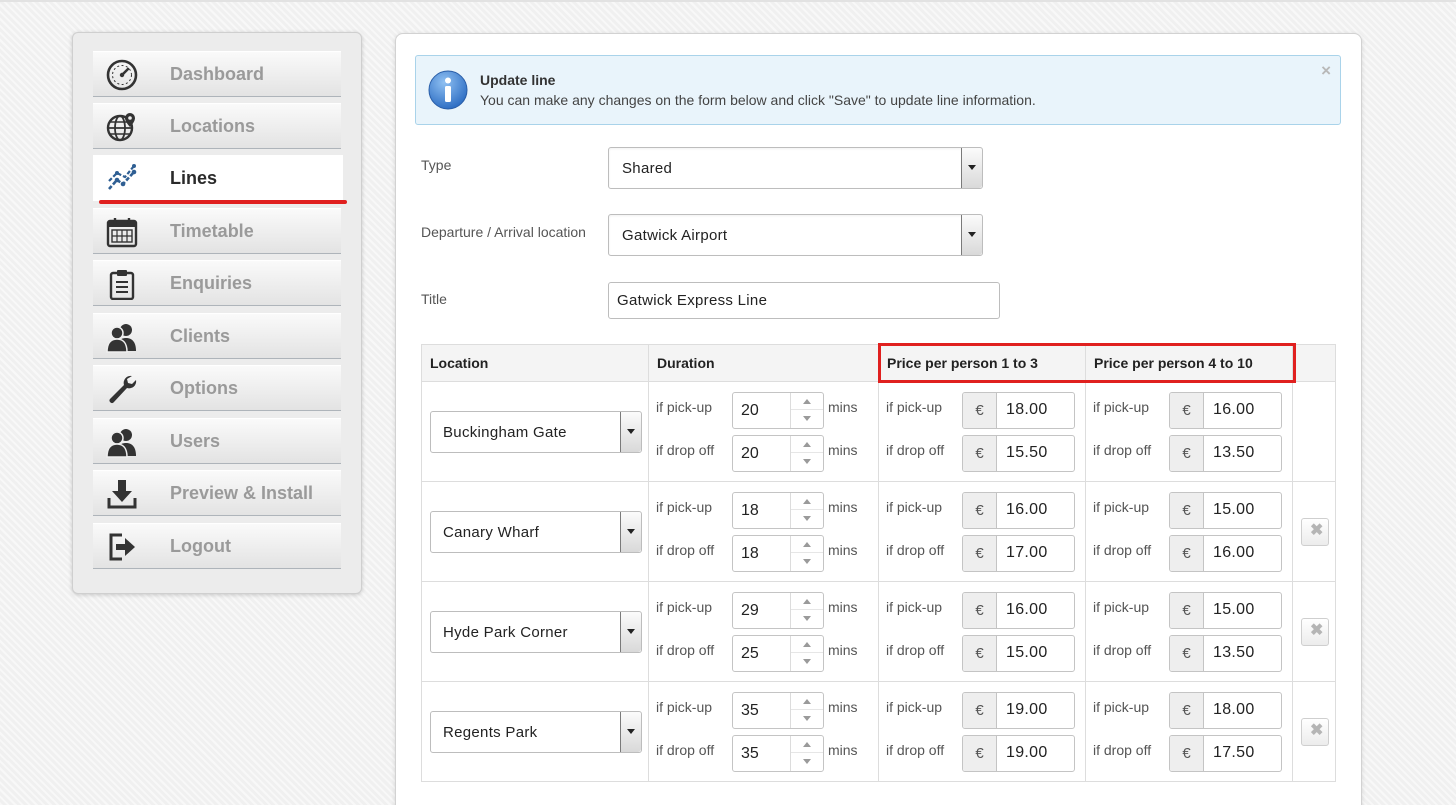  Describe the element at coordinates (536, 532) in the screenshot. I see `row-location-select: Canary Wharf` at that location.